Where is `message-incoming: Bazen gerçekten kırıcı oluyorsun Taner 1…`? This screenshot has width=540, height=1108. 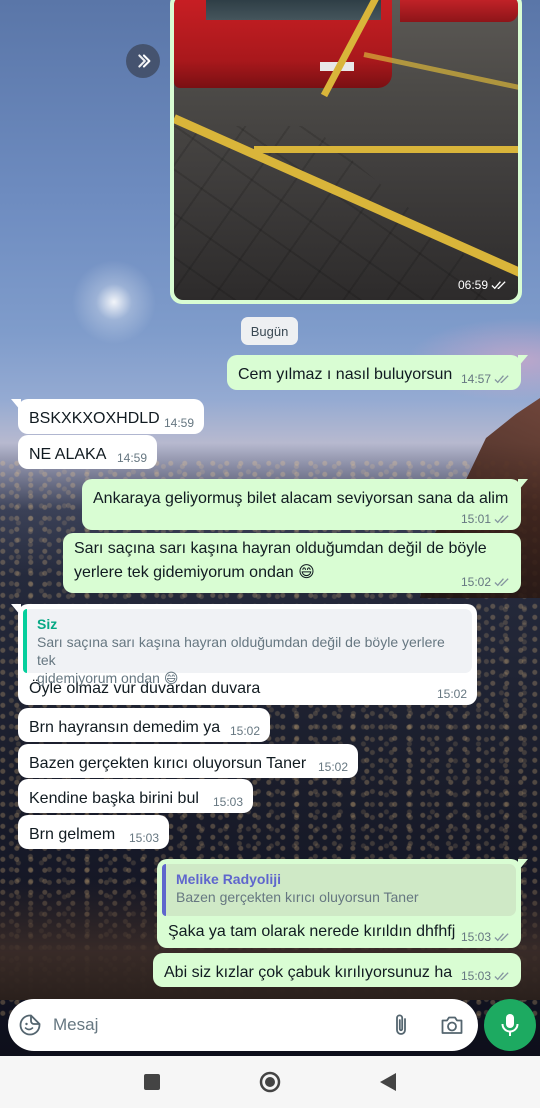 message-incoming: Bazen gerçekten kırıcı oluyorsun Taner 1… is located at coordinates (188, 761).